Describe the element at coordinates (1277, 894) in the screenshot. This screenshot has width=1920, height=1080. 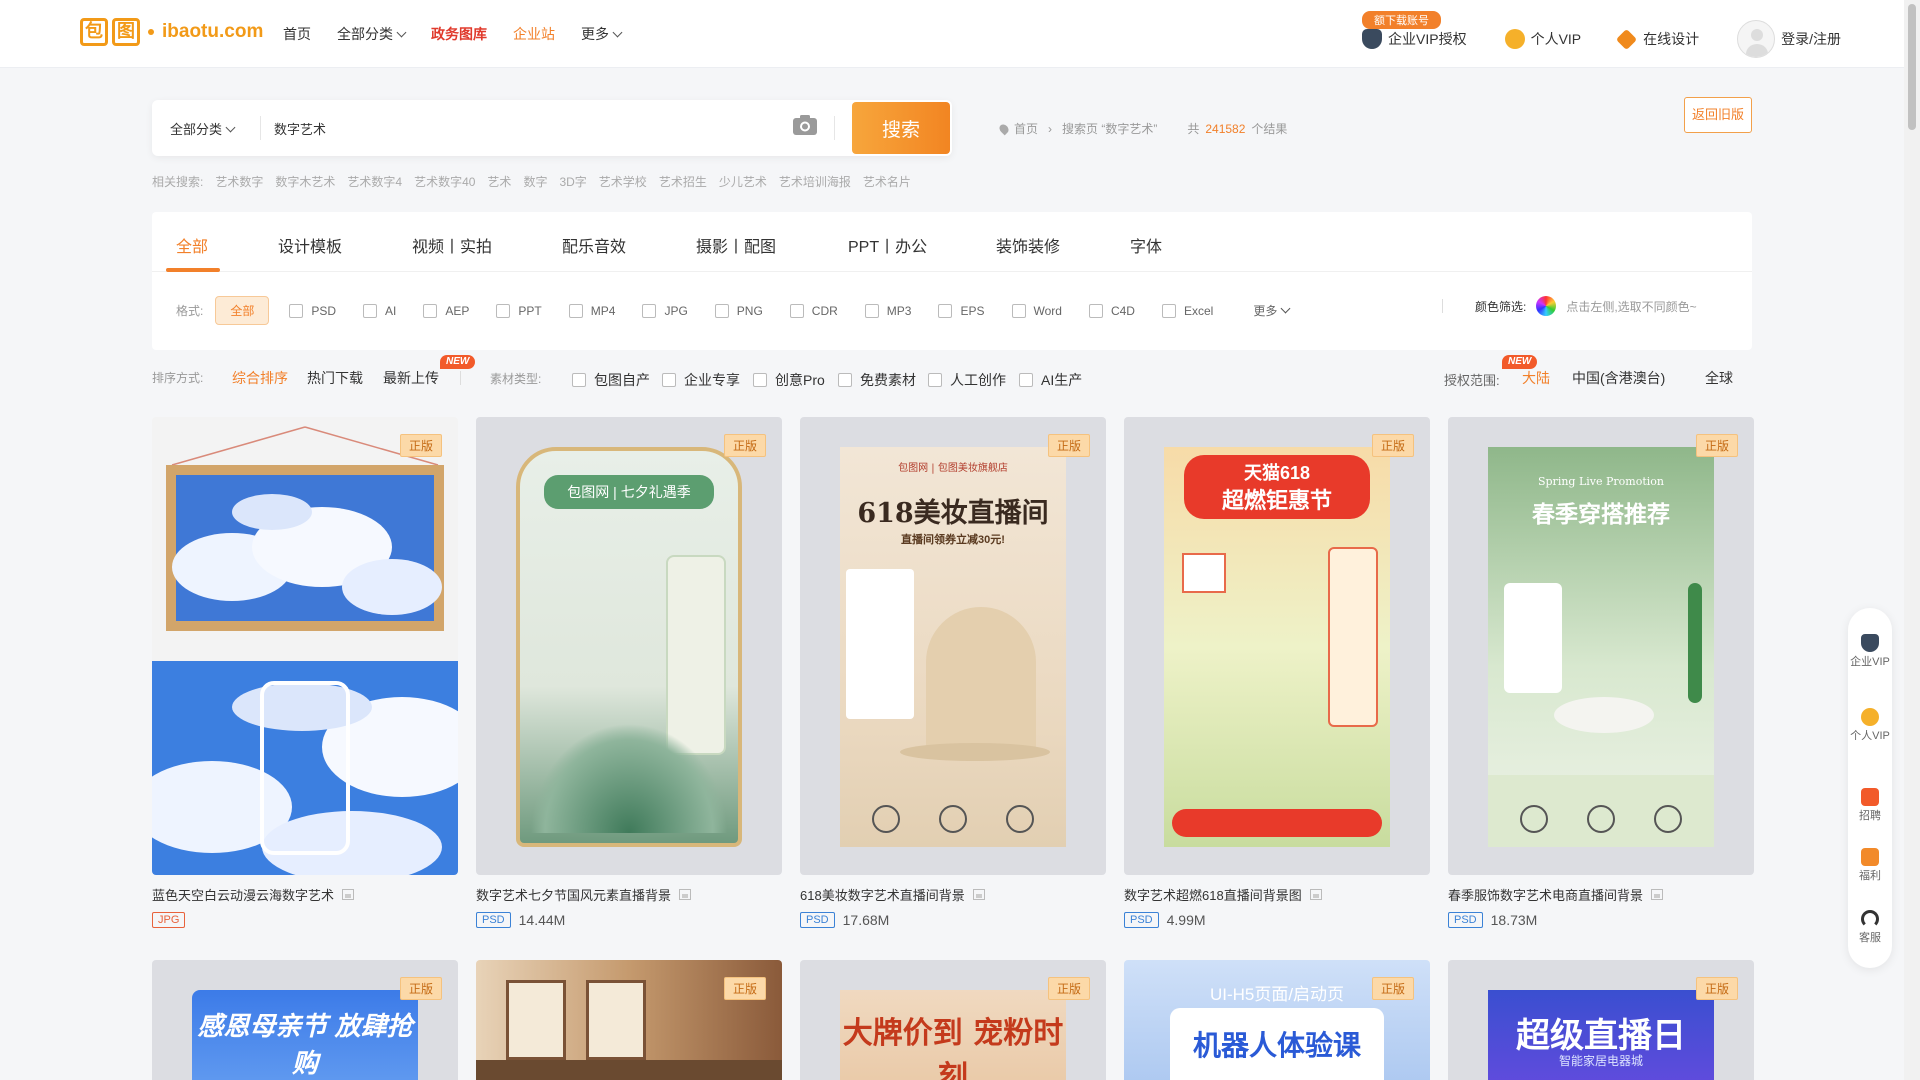
I see `card-title-row: 数字艺术超燃618直播间背景图` at that location.